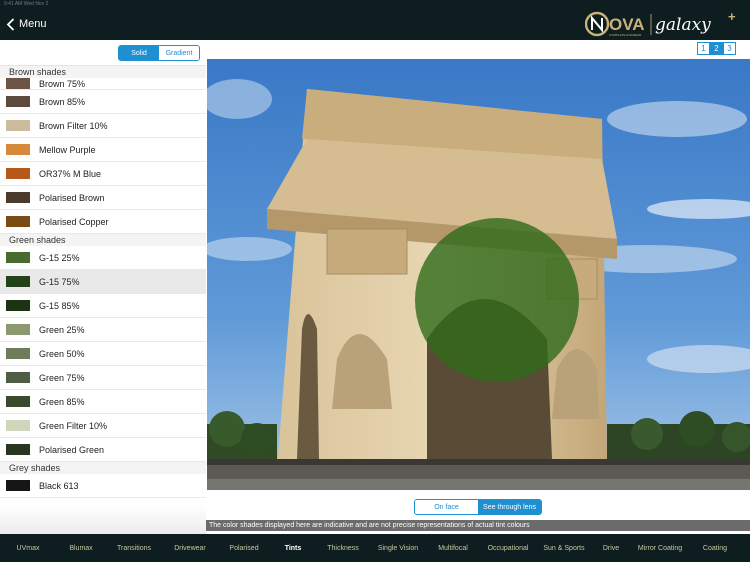  I want to click on brand-right-text: galaxy, so click(683, 25).